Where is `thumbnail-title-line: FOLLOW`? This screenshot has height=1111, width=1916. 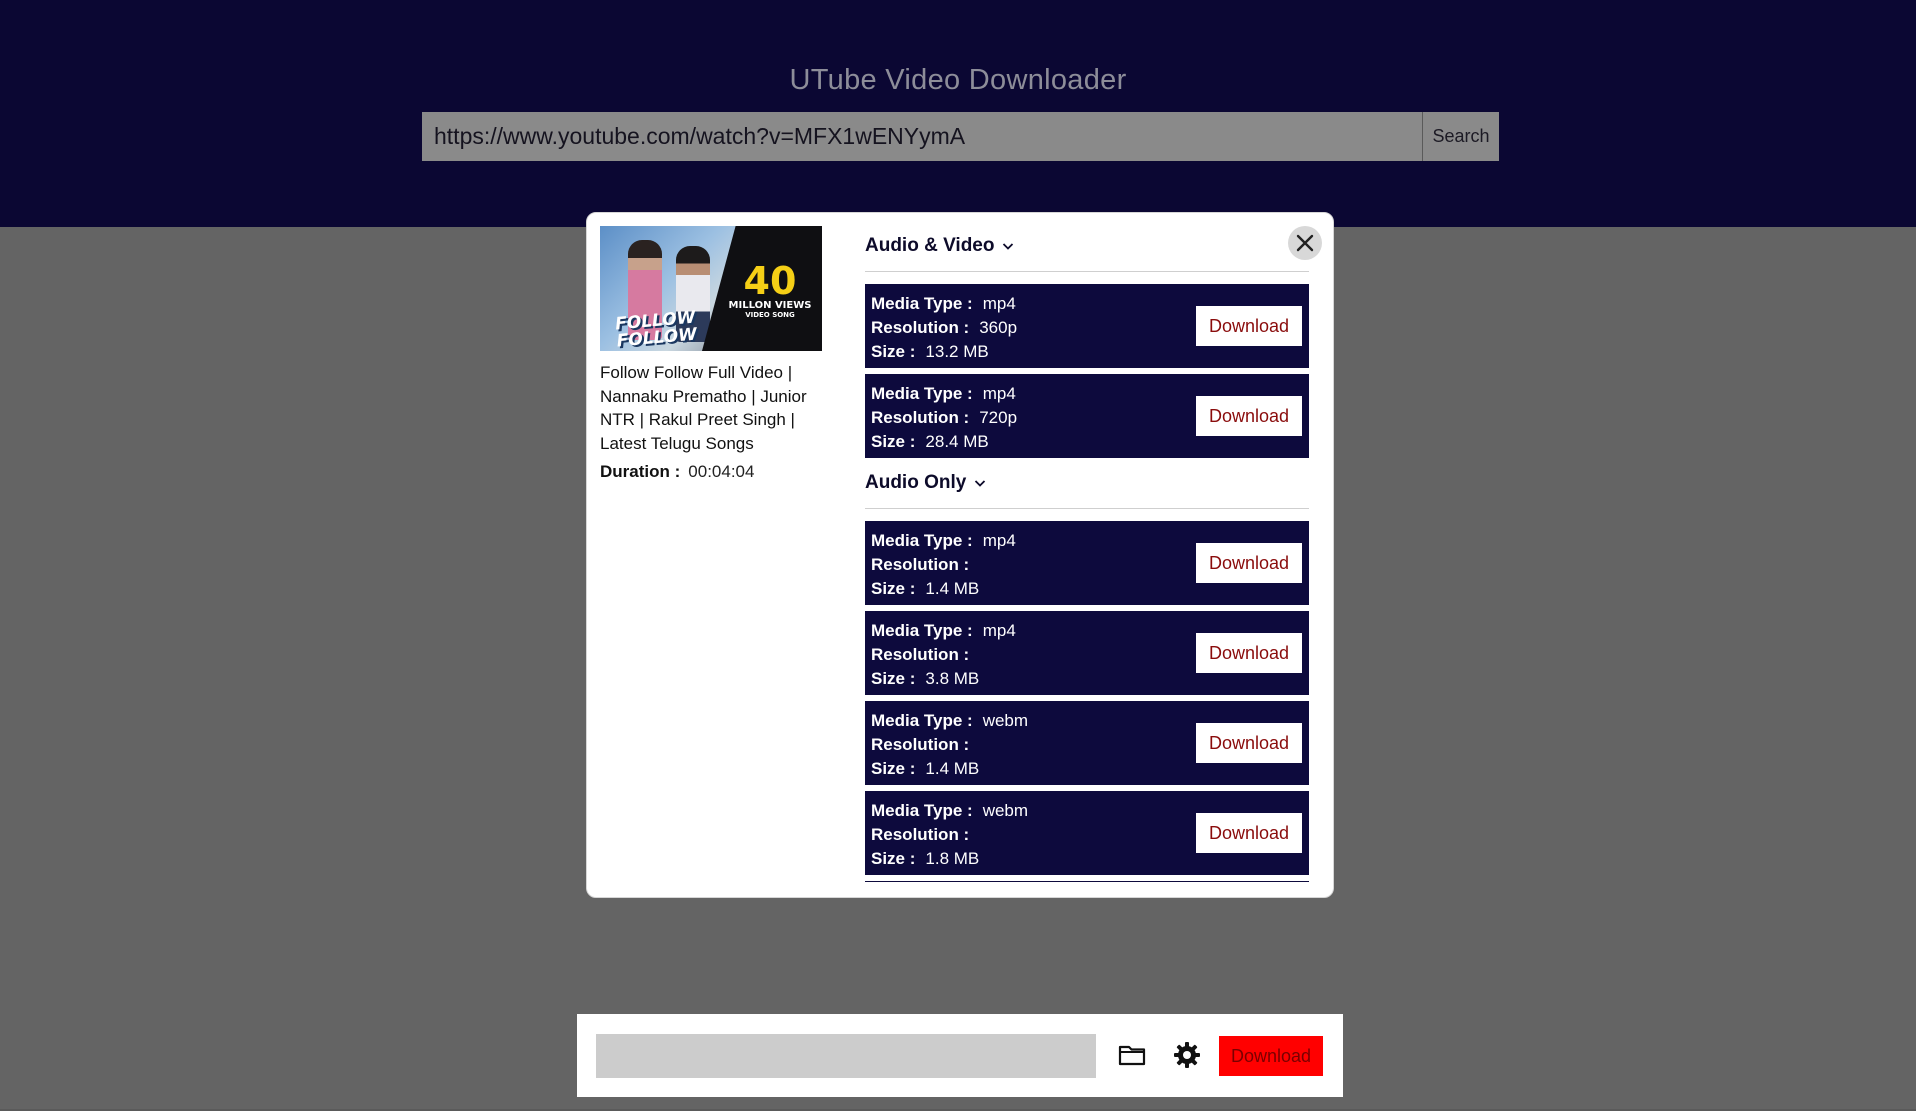
thumbnail-title-line: FOLLOW is located at coordinates (656, 337).